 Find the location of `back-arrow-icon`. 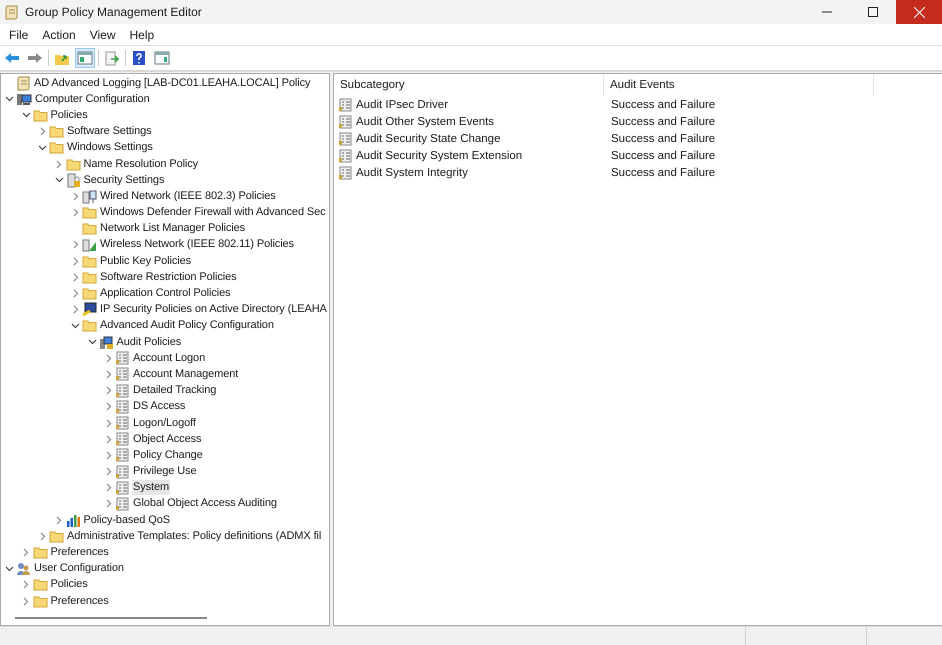

back-arrow-icon is located at coordinates (12, 58).